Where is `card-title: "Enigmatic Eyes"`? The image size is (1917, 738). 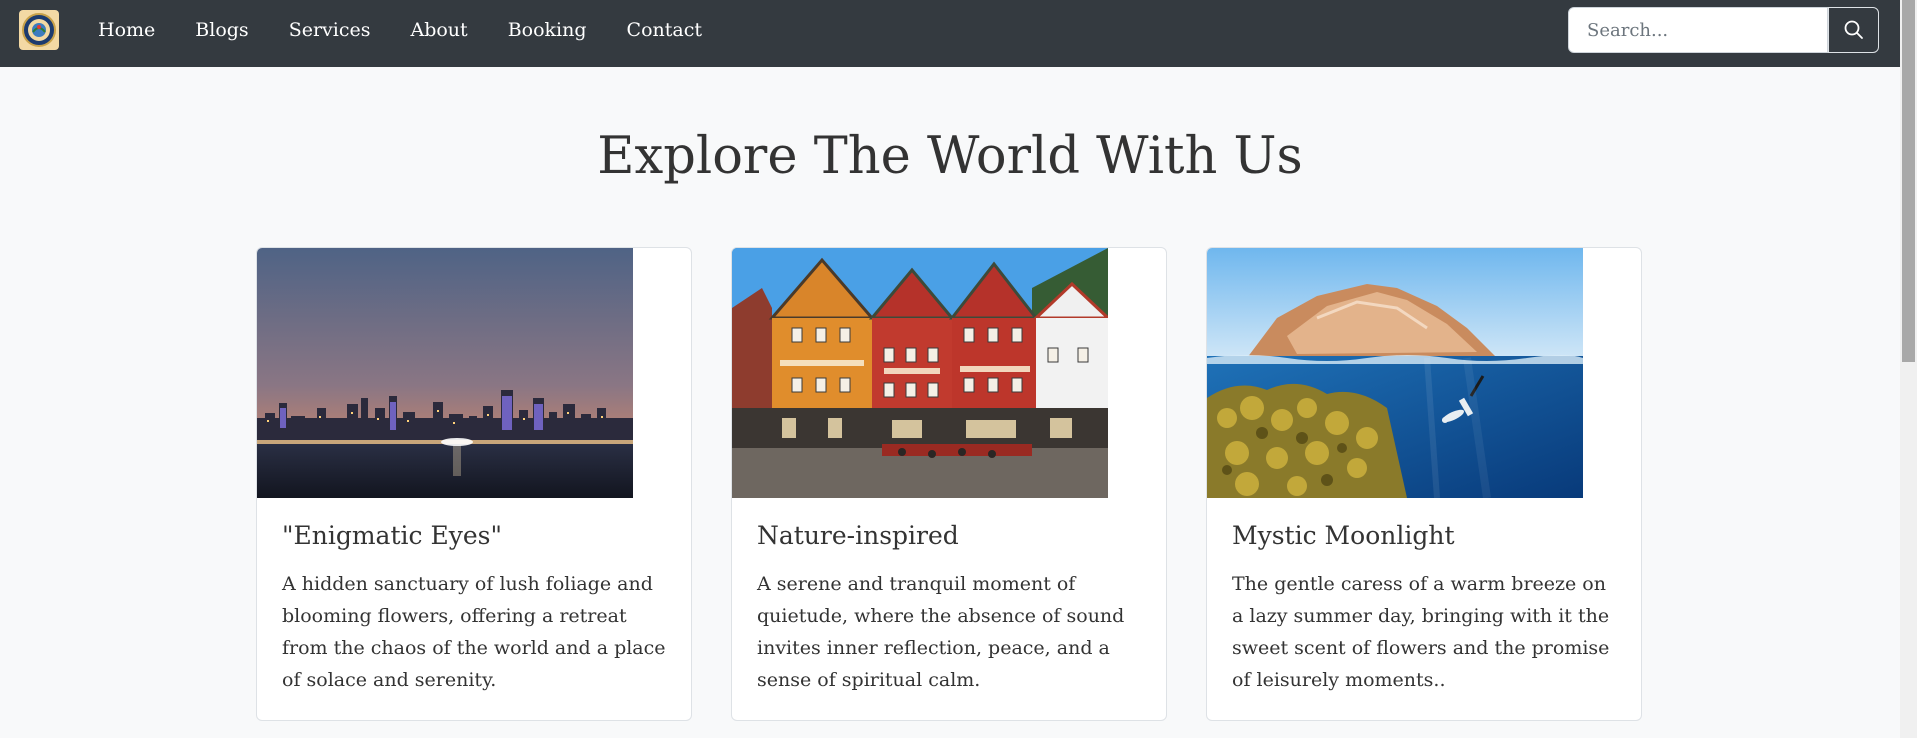
card-title: "Enigmatic Eyes" is located at coordinates (392, 535).